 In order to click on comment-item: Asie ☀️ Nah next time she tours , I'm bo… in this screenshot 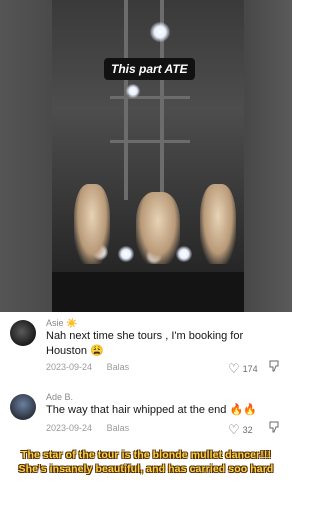, I will do `click(146, 349)`.